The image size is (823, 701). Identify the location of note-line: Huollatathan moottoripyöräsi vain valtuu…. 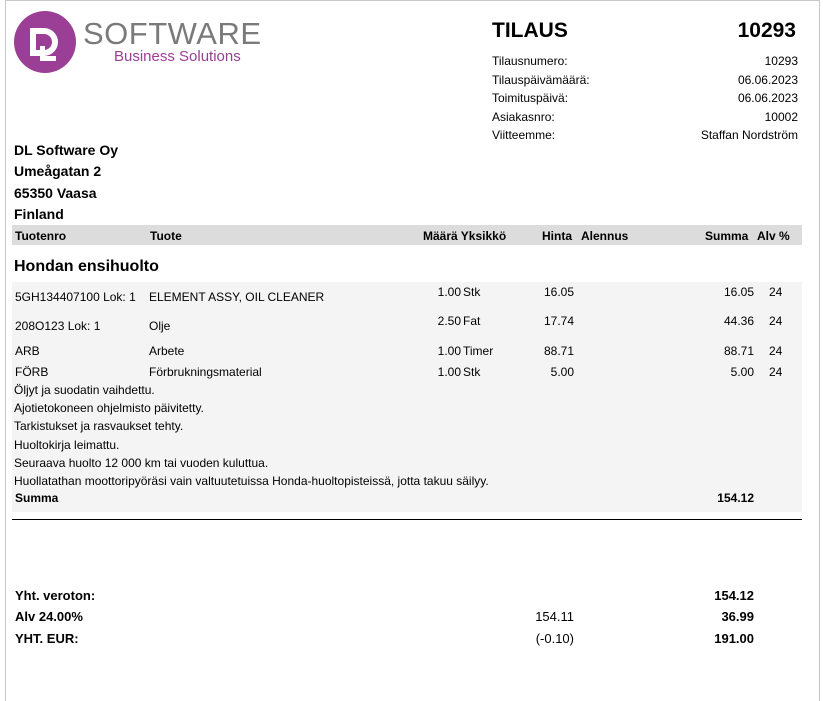
(251, 481).